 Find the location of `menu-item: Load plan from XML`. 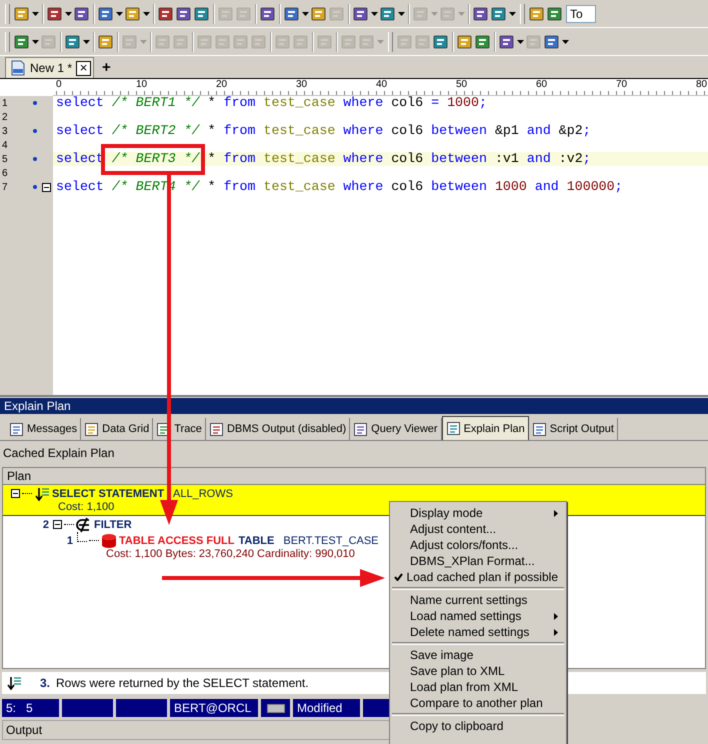

menu-item: Load plan from XML is located at coordinates (478, 687).